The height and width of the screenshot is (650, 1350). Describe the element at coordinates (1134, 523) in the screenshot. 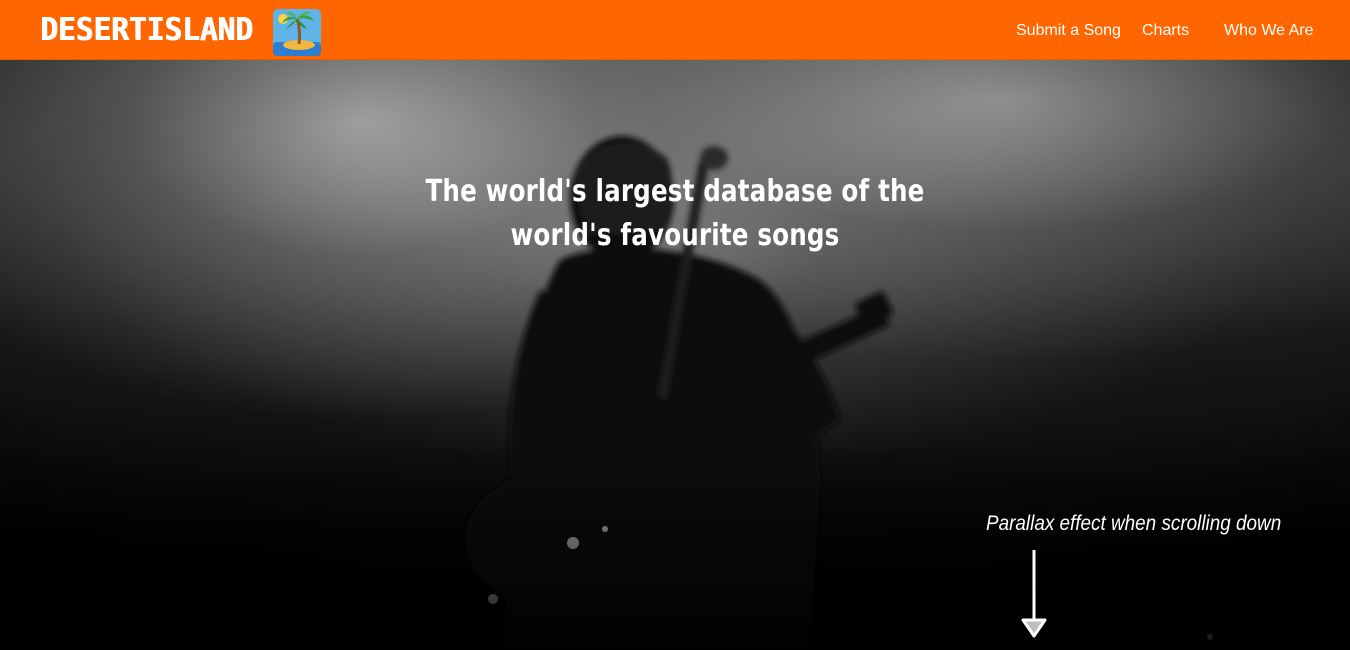

I see `parallax-annotation: Parallax effect when scrolling down` at that location.